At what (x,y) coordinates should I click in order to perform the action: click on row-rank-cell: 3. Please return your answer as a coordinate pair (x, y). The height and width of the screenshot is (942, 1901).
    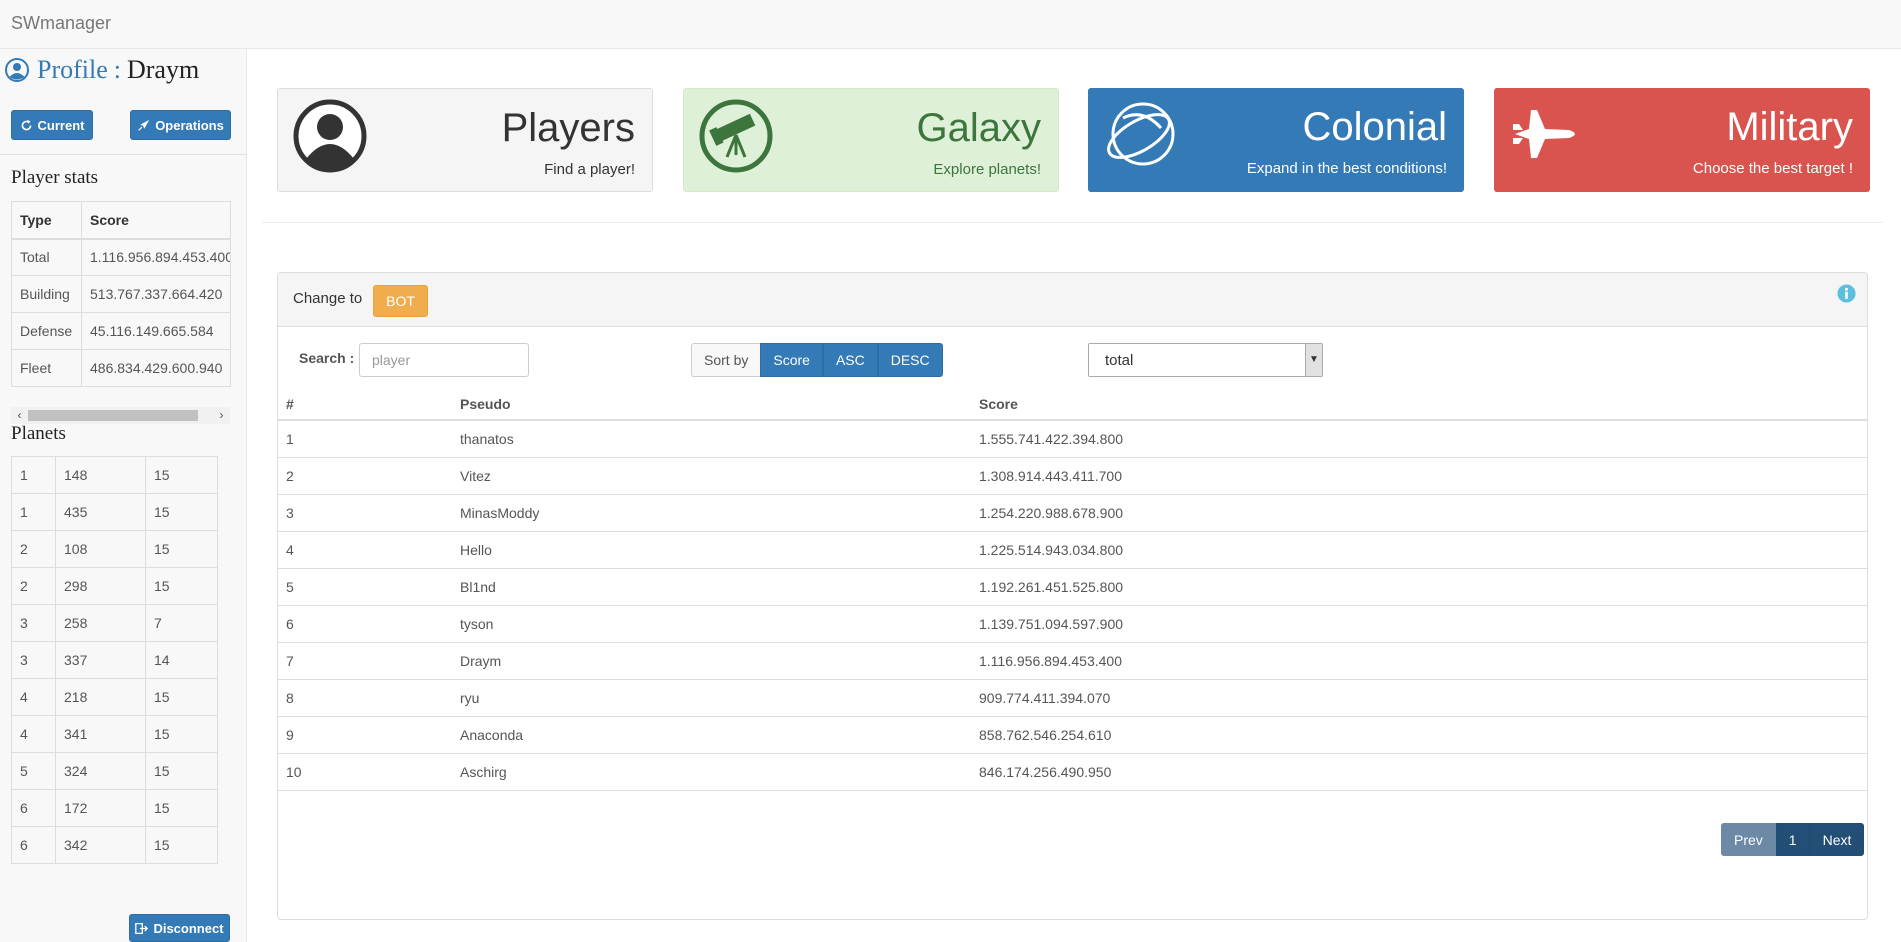
    Looking at the image, I should click on (365, 512).